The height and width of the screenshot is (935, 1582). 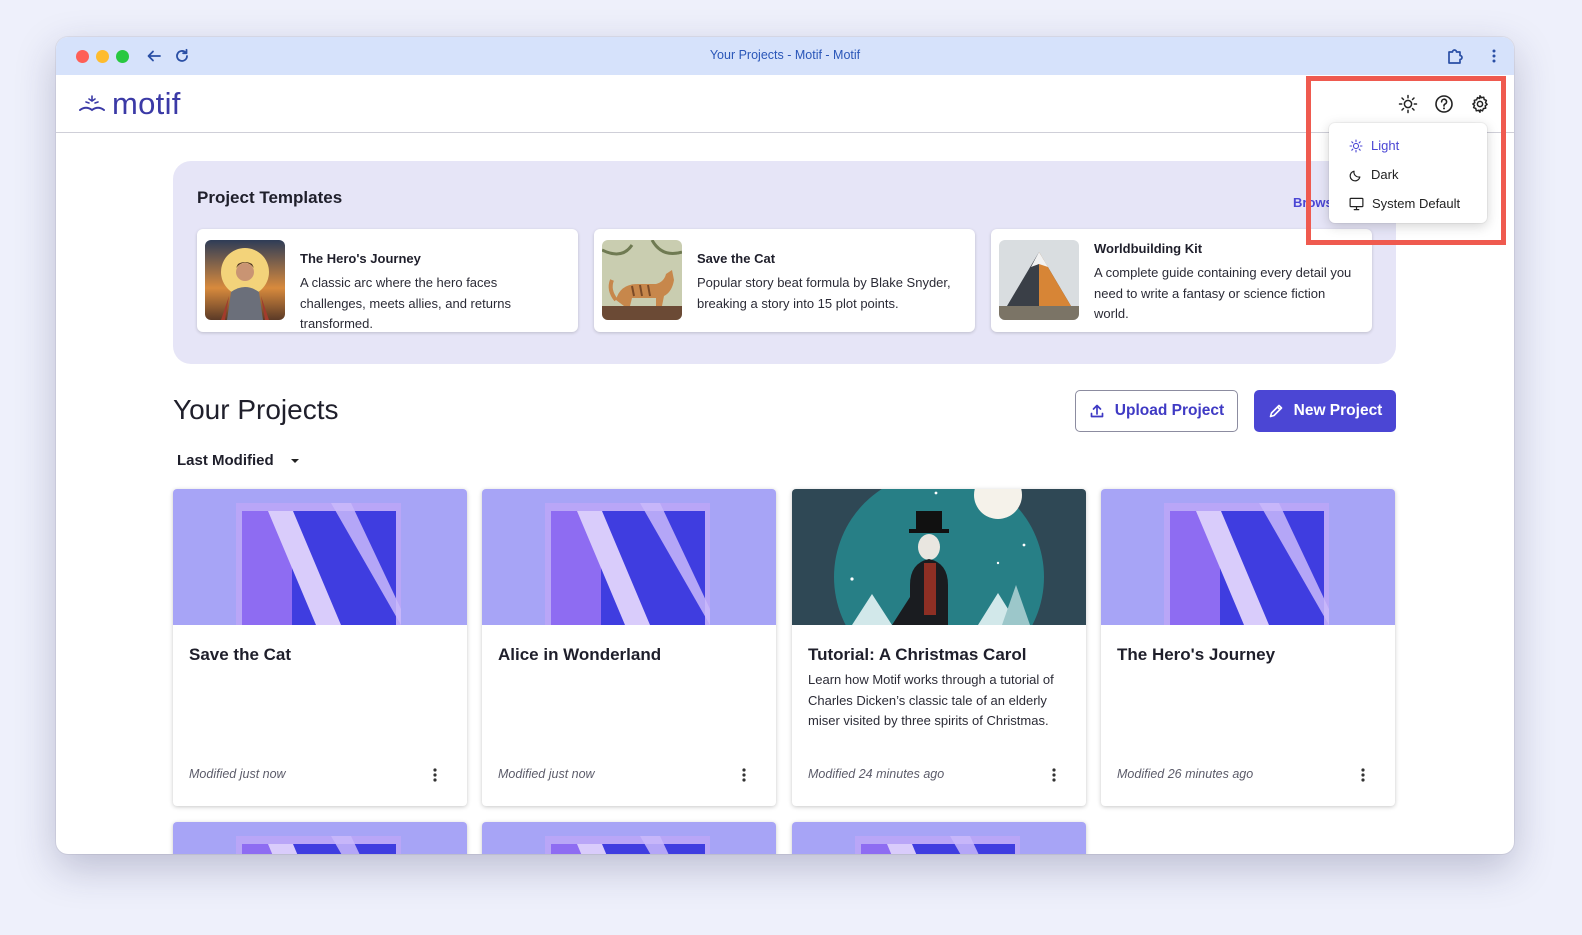 What do you see at coordinates (360, 258) in the screenshot?
I see `template-name: The Hero's Journey` at bounding box center [360, 258].